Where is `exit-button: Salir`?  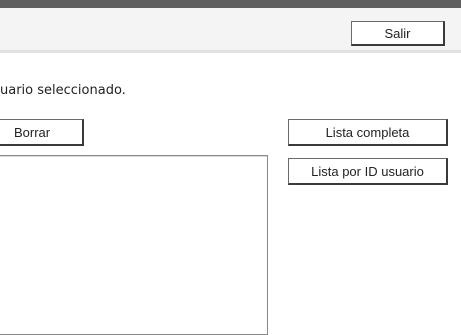 exit-button: Salir is located at coordinates (398, 33).